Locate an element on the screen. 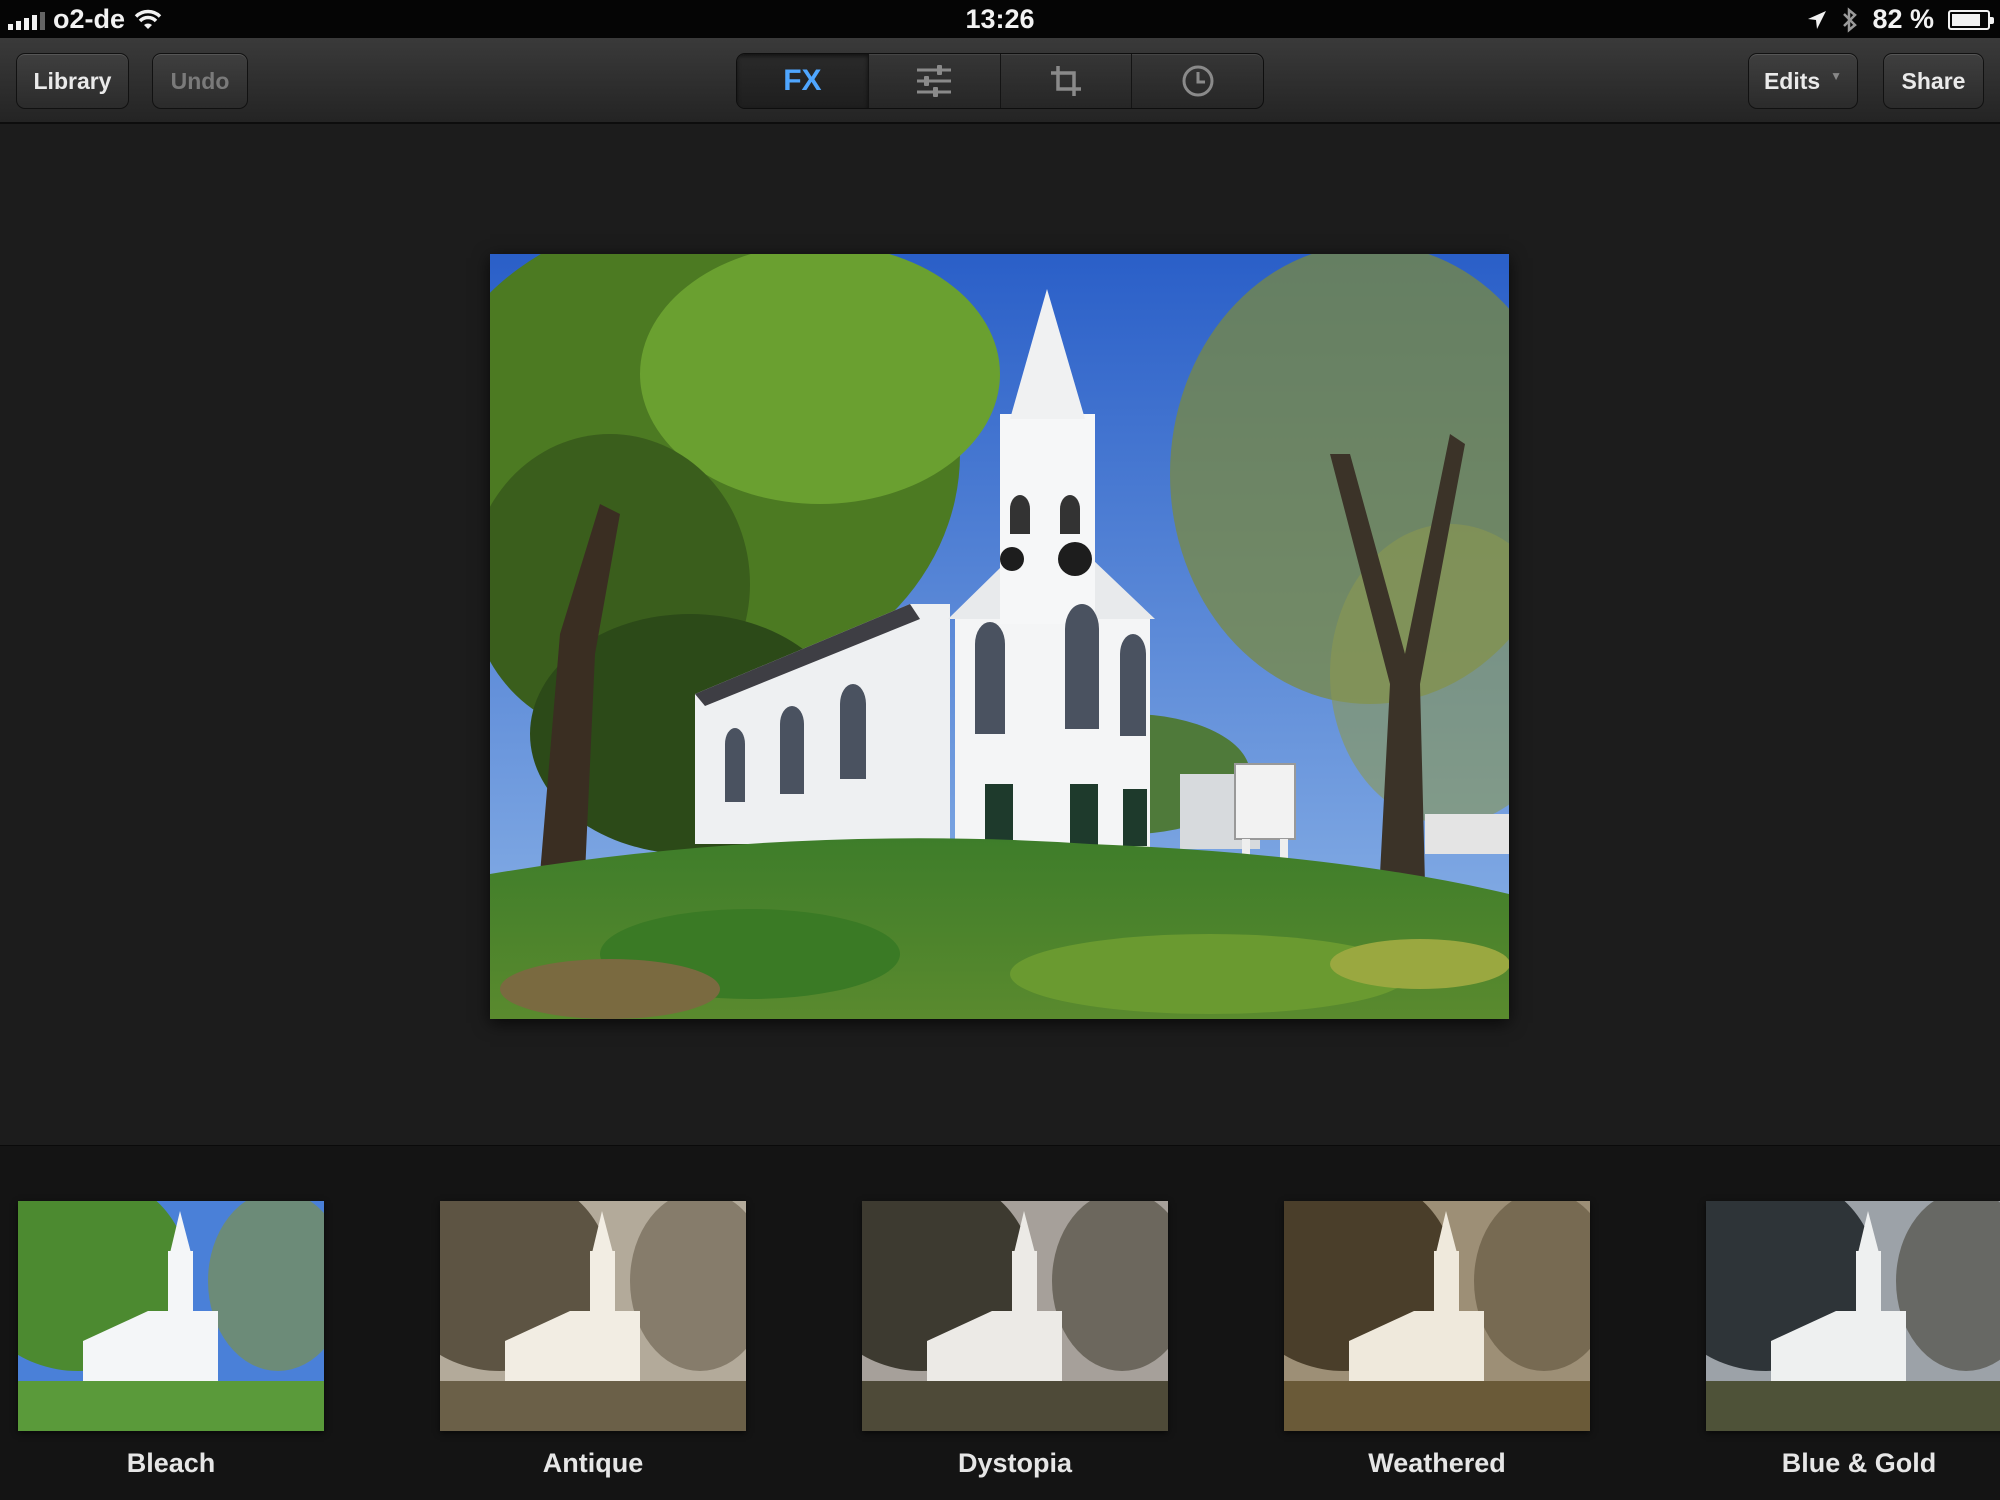 The height and width of the screenshot is (1500, 2000). tab-history is located at coordinates (1197, 81).